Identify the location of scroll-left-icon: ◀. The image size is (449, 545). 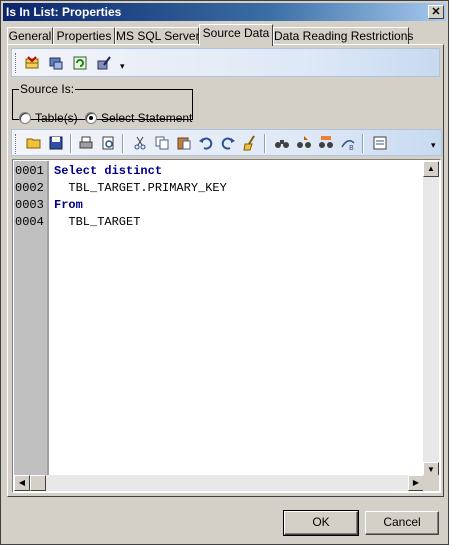
(22, 483).